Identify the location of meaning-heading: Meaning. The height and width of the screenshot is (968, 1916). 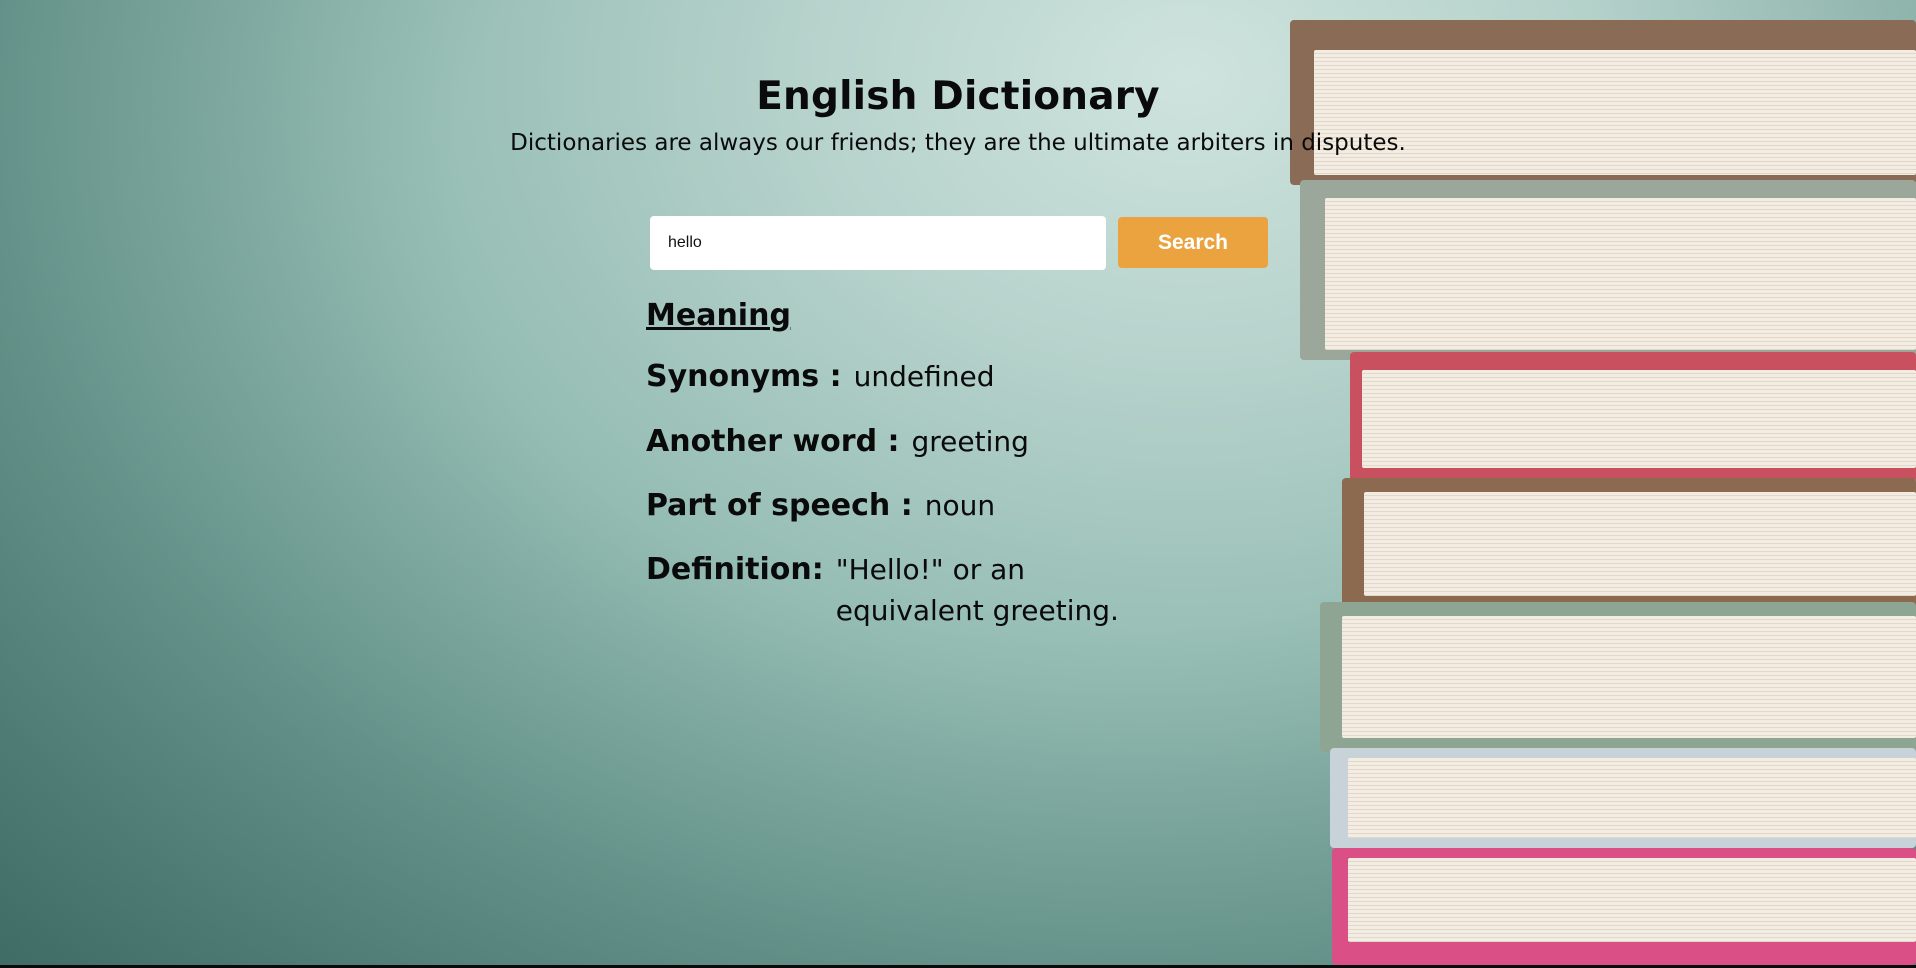
(718, 315).